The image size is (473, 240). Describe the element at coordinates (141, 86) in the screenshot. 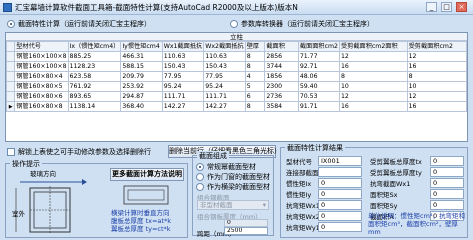

I see `table-cell: 253.92` at that location.